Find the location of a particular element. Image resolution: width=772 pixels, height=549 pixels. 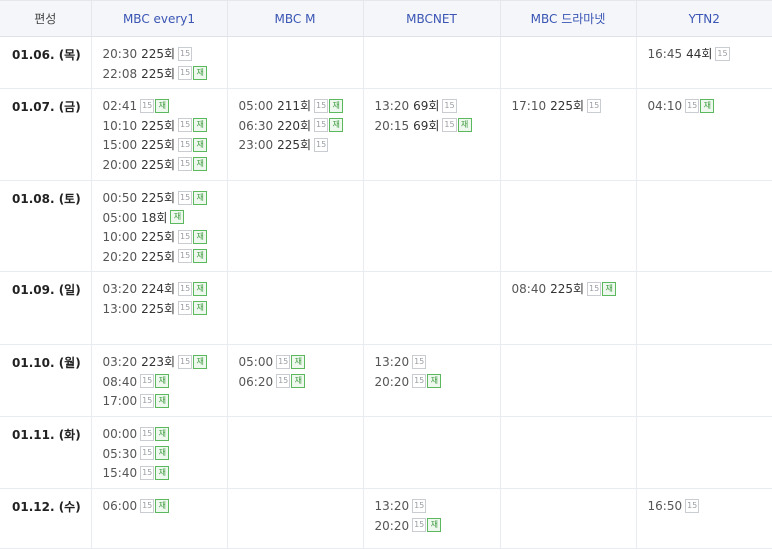

header-channel-mbc-m: MBC M is located at coordinates (295, 19).